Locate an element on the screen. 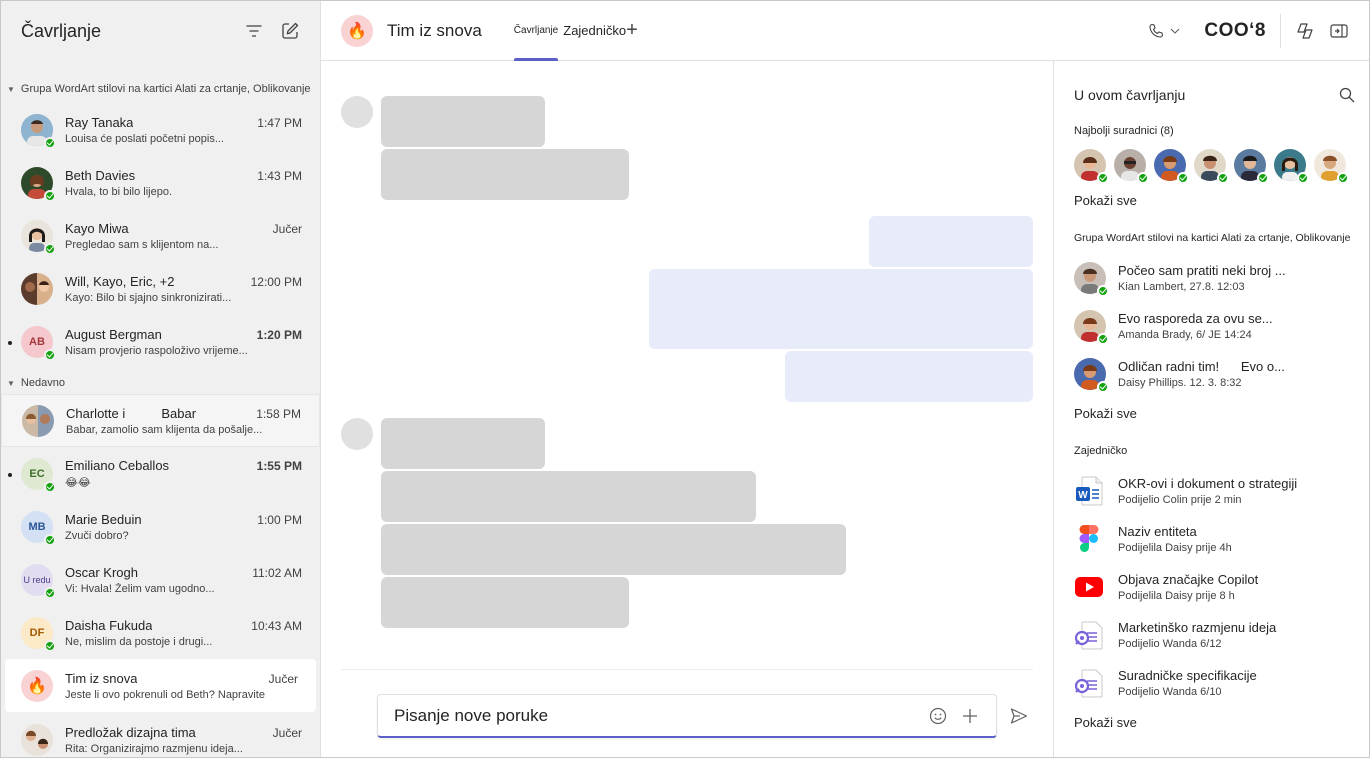 This screenshot has height=758, width=1370. tab-chat: Čavrljanje is located at coordinates (536, 31).